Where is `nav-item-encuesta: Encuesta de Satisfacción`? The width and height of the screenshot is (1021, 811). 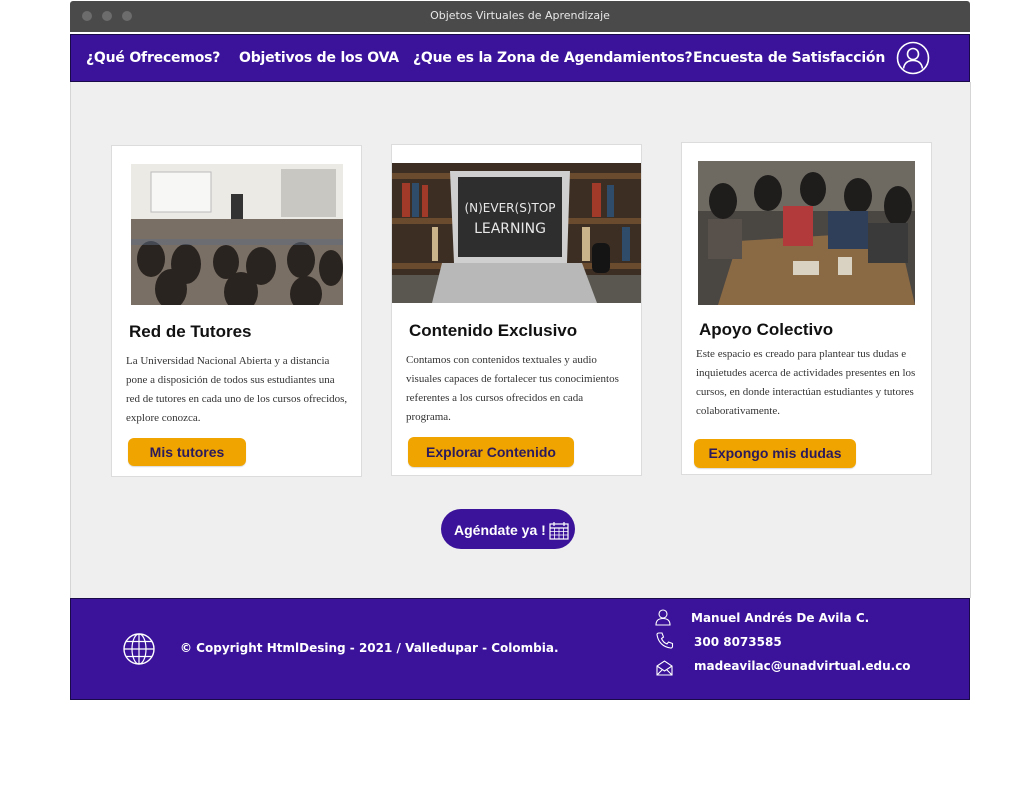 nav-item-encuesta: Encuesta de Satisfacción is located at coordinates (789, 58).